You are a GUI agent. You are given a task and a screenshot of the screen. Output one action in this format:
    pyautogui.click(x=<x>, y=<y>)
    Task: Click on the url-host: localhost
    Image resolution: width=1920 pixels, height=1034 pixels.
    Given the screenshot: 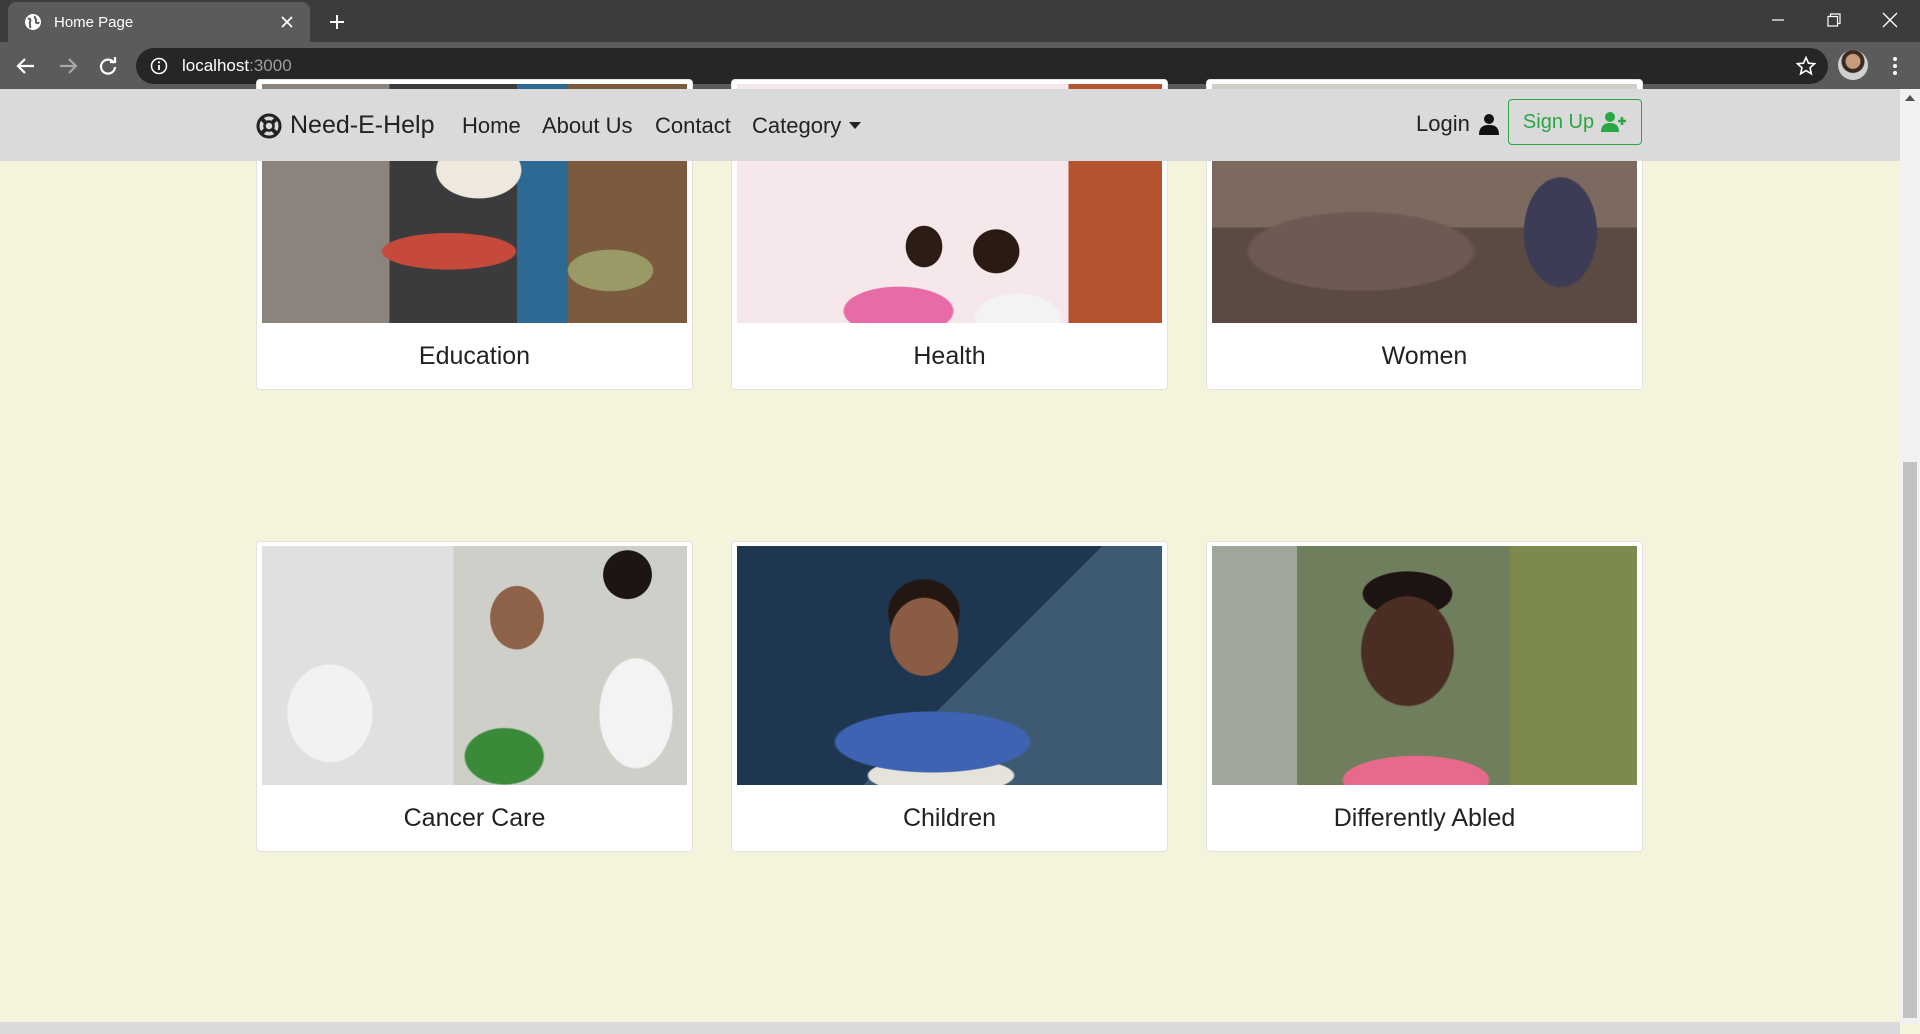 What is the action you would take?
    pyautogui.click(x=216, y=65)
    